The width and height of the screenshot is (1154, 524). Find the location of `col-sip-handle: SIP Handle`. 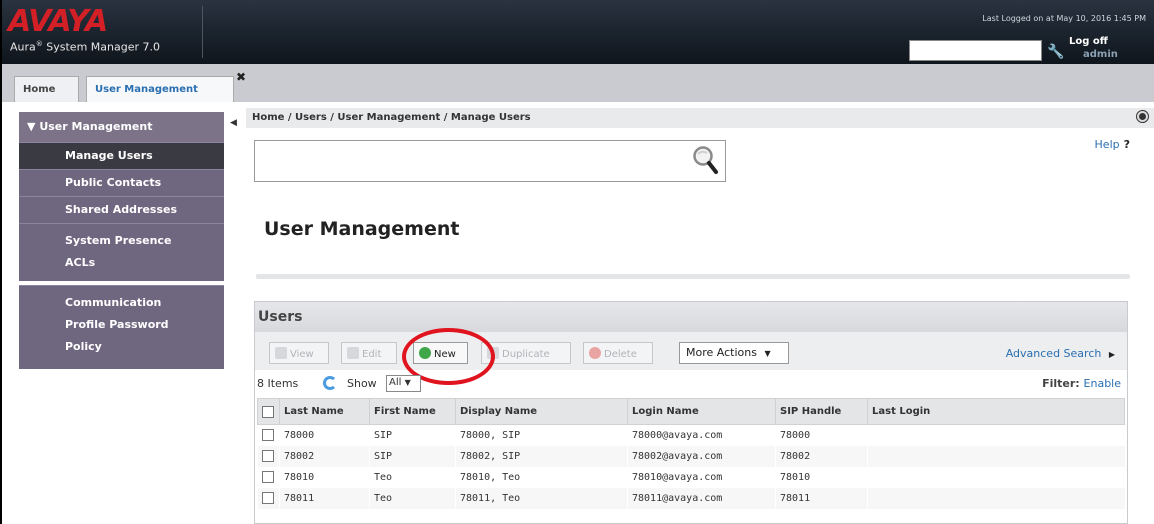

col-sip-handle: SIP Handle is located at coordinates (821, 411).